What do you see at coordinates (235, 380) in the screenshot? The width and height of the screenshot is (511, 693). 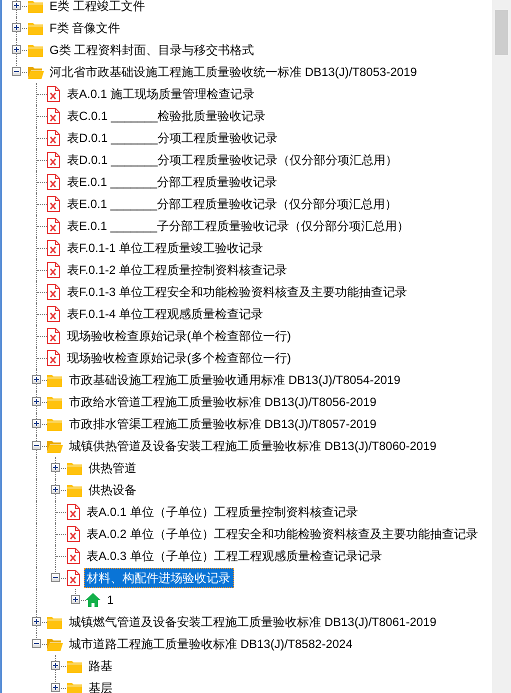 I see `tree-item: 市政基础设施工程施工质量验收通用标准 DB13(J)/T8054-2019` at bounding box center [235, 380].